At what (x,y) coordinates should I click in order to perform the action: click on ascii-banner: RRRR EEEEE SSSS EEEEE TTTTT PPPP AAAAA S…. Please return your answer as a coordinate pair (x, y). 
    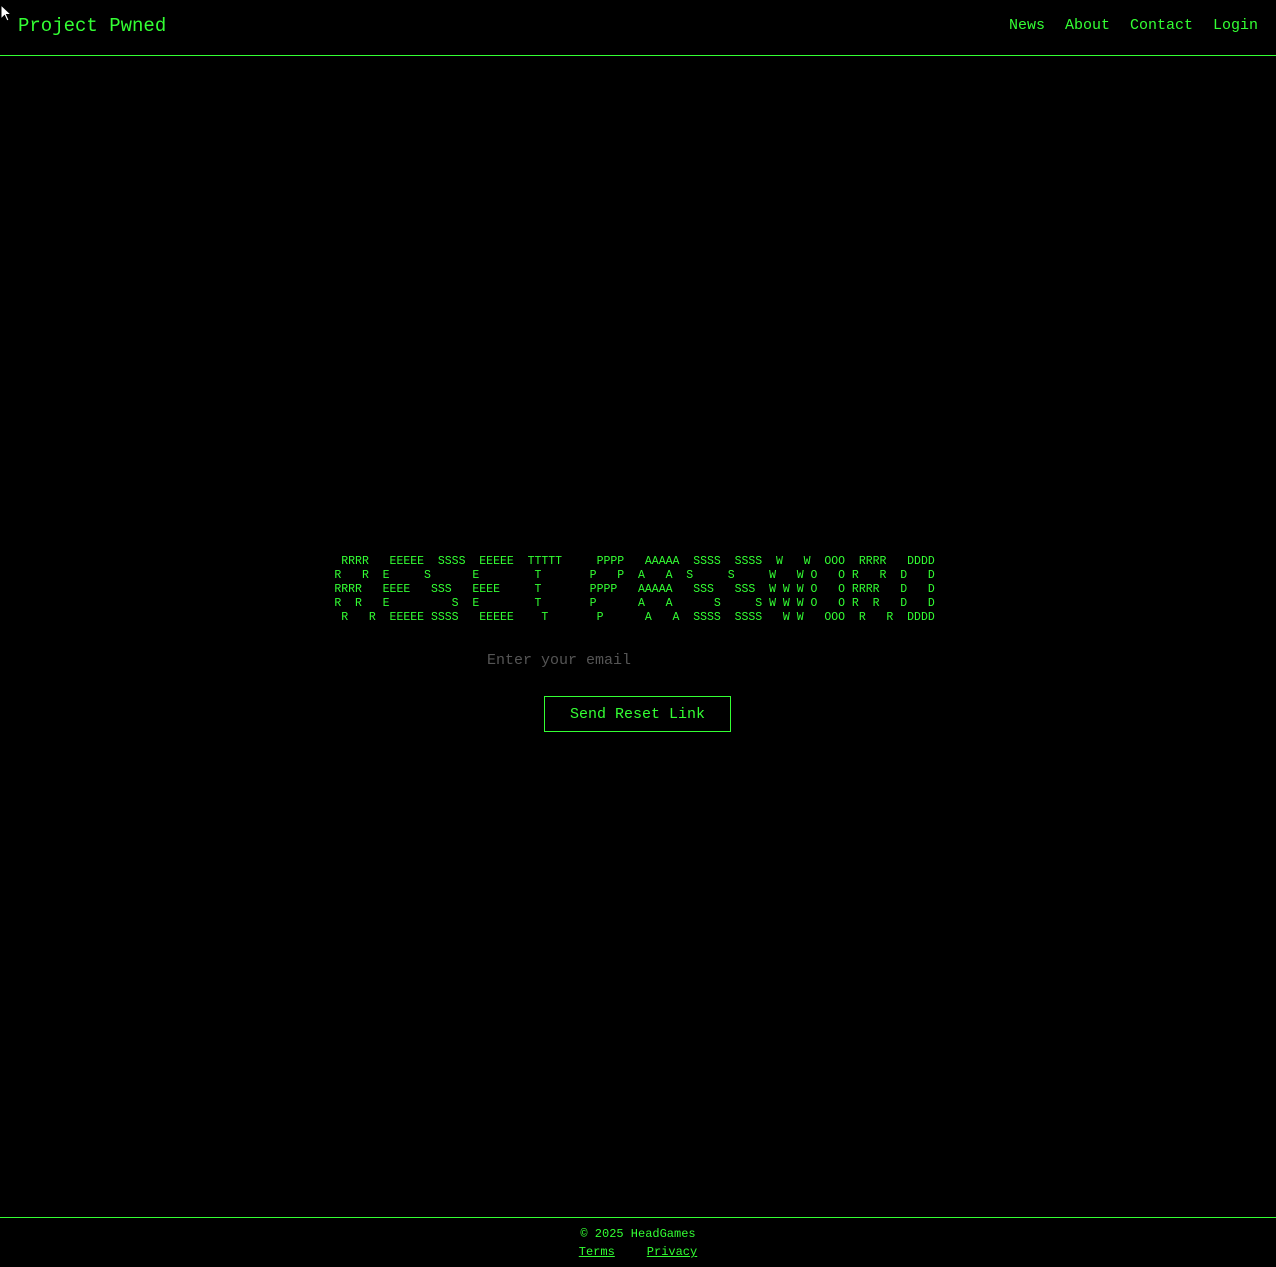
    Looking at the image, I should click on (634, 589).